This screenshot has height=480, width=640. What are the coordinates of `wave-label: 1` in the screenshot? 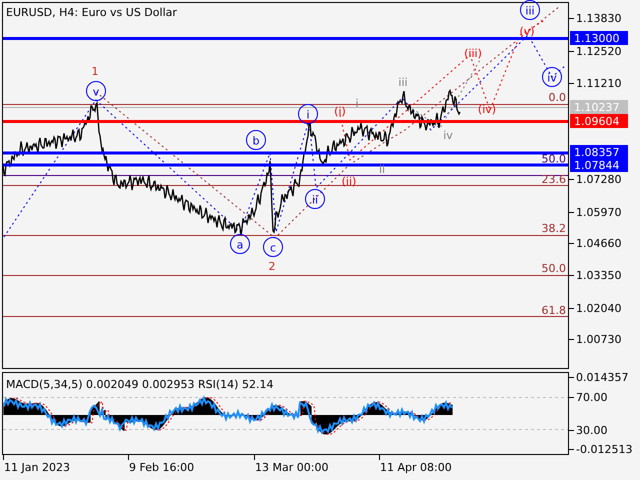 It's located at (95, 71).